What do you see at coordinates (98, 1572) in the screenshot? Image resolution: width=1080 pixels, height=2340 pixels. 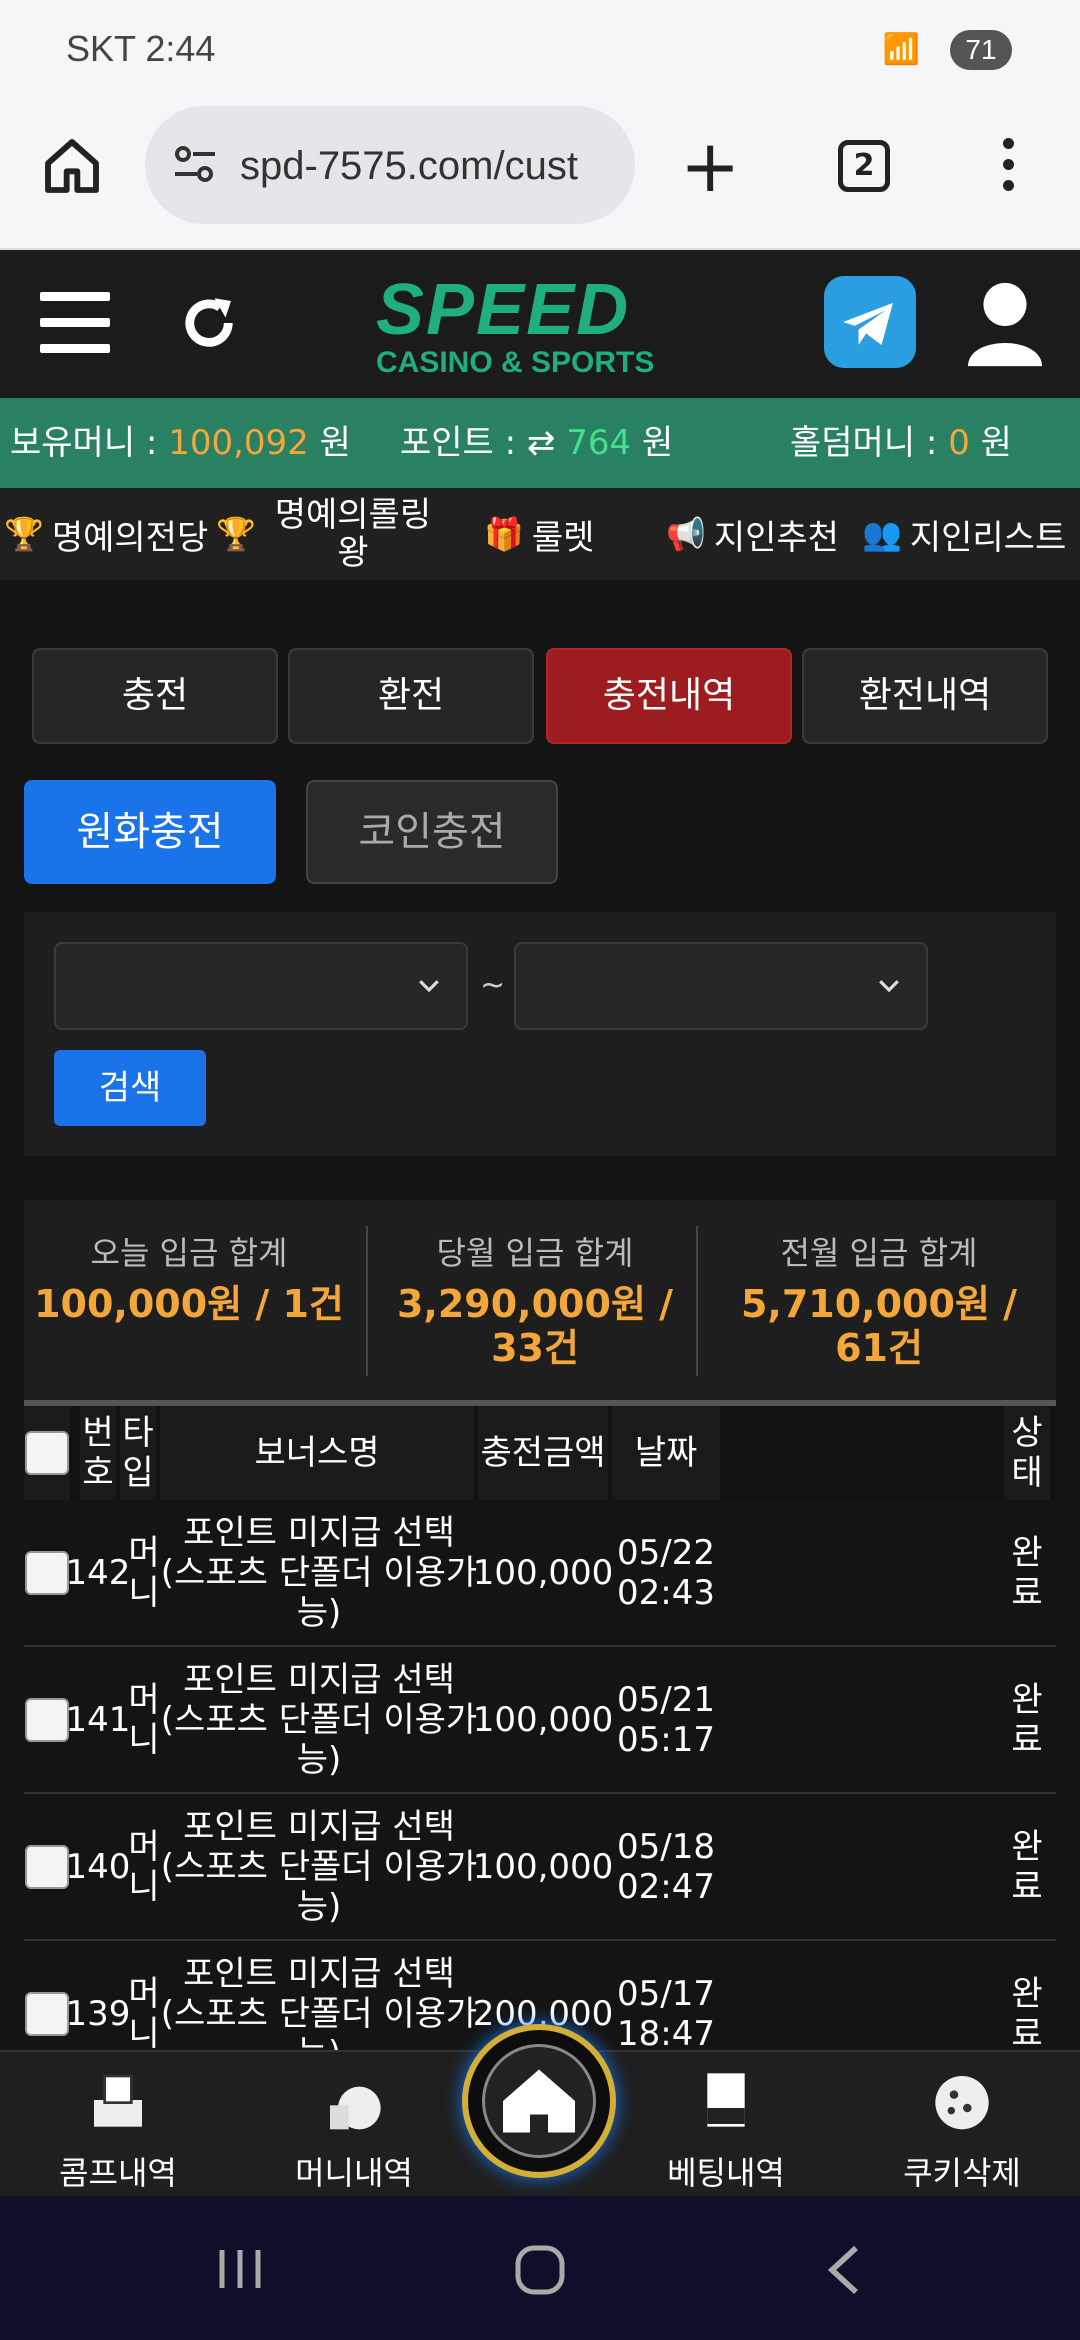 I see `cell-no: 142` at bounding box center [98, 1572].